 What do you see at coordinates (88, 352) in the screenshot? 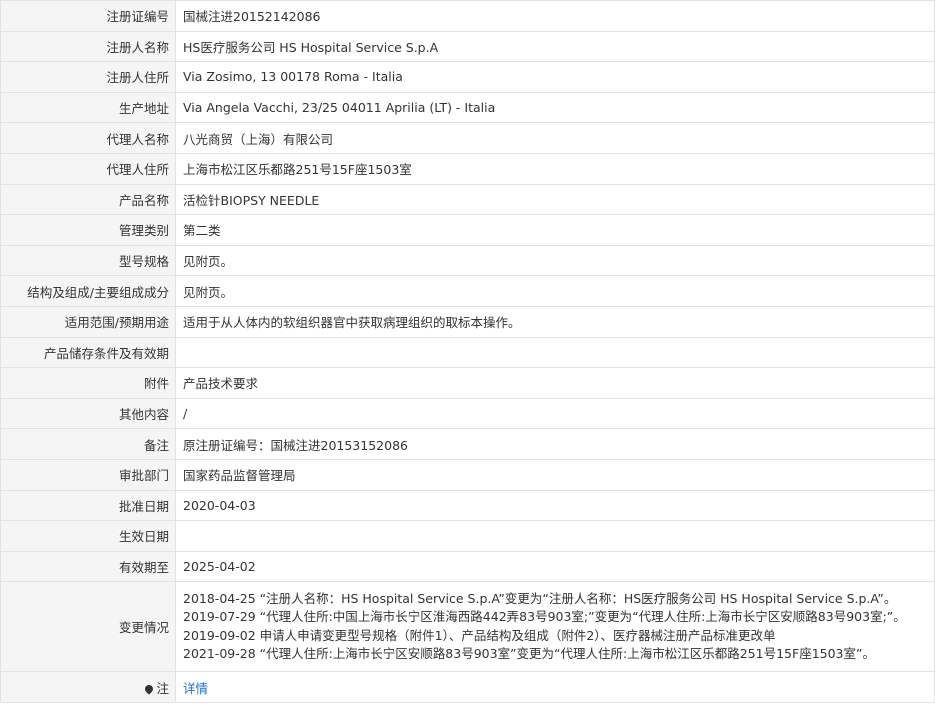
I see `row-label: 产品储存条件及有效期` at bounding box center [88, 352].